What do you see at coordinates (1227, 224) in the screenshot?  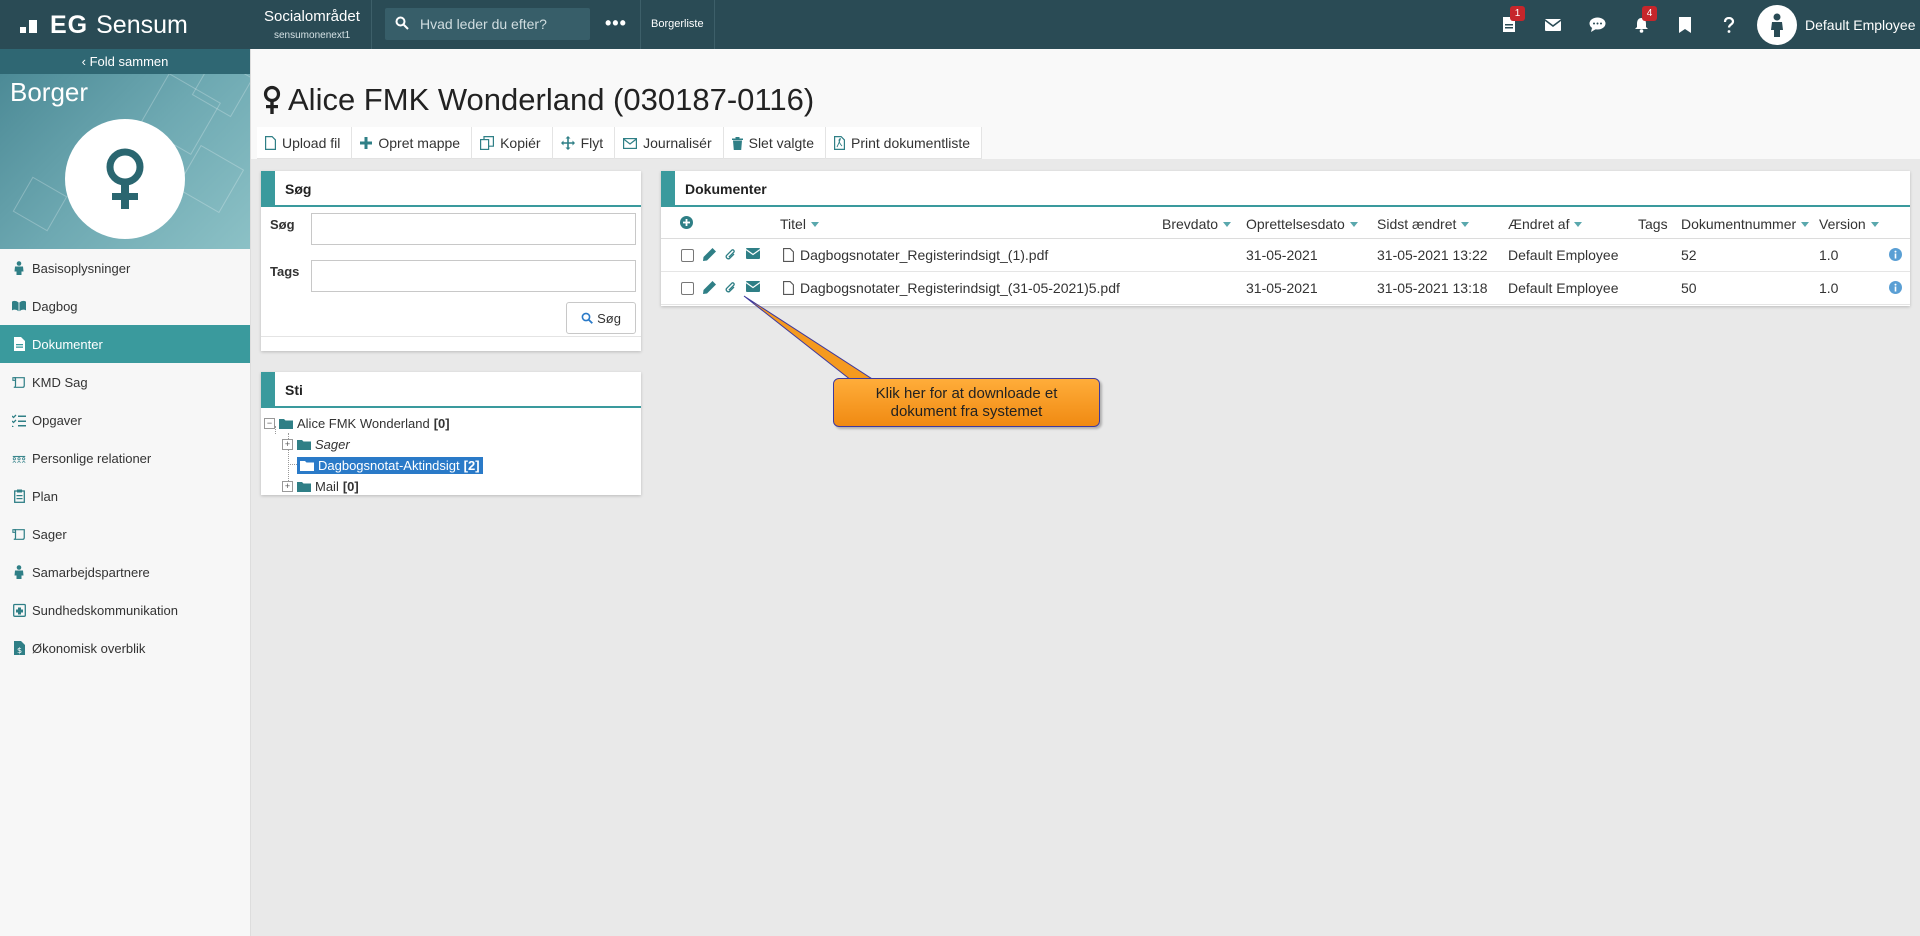 I see `sort-caret-icon` at bounding box center [1227, 224].